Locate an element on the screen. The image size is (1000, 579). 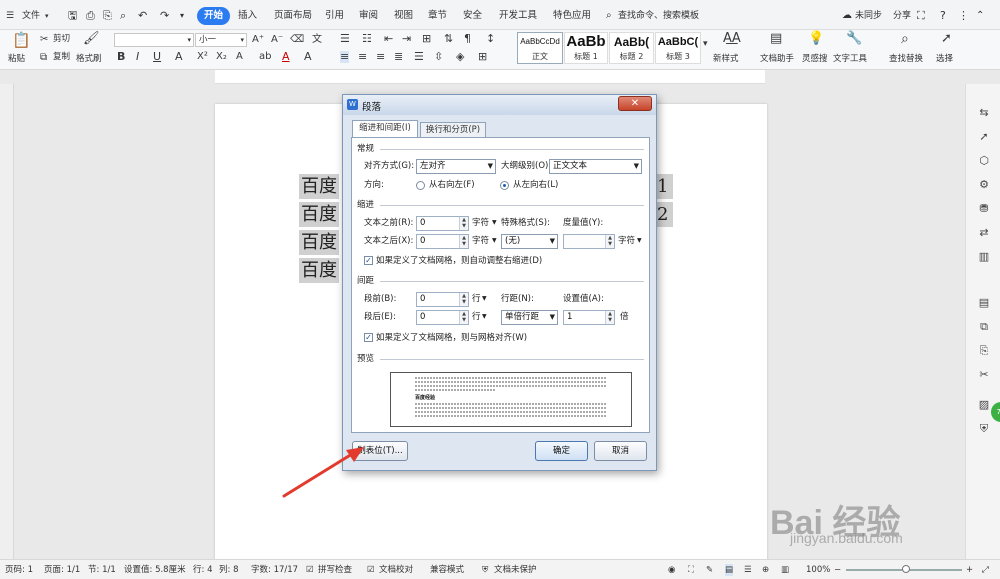
new-style-button: 新样式 is located at coordinates (726, 59).